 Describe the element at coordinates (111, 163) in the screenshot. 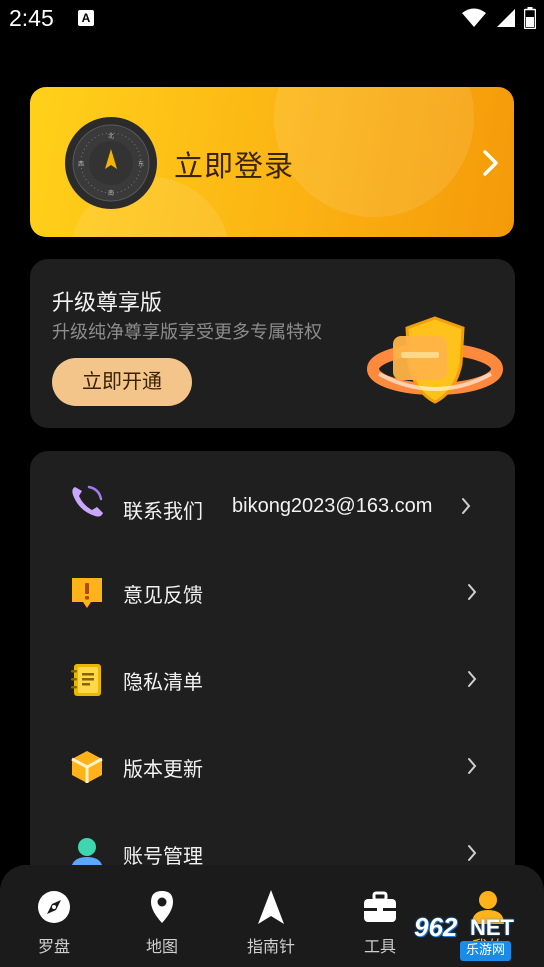

I see `compass-avatar-icon: 北 南 西 东` at that location.